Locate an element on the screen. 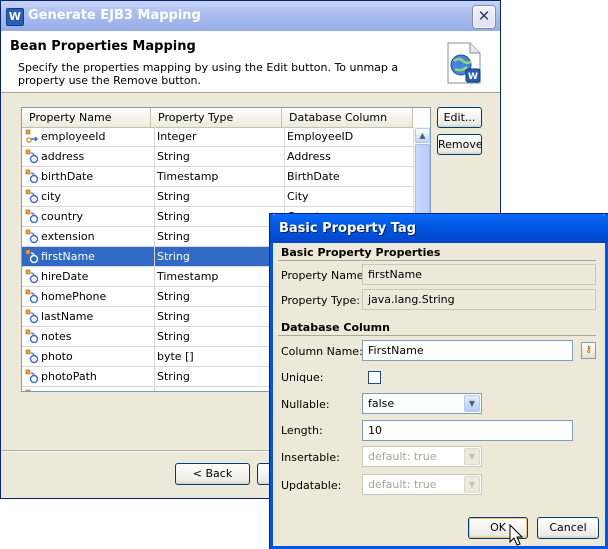  database-column-cell: Address is located at coordinates (348, 156).